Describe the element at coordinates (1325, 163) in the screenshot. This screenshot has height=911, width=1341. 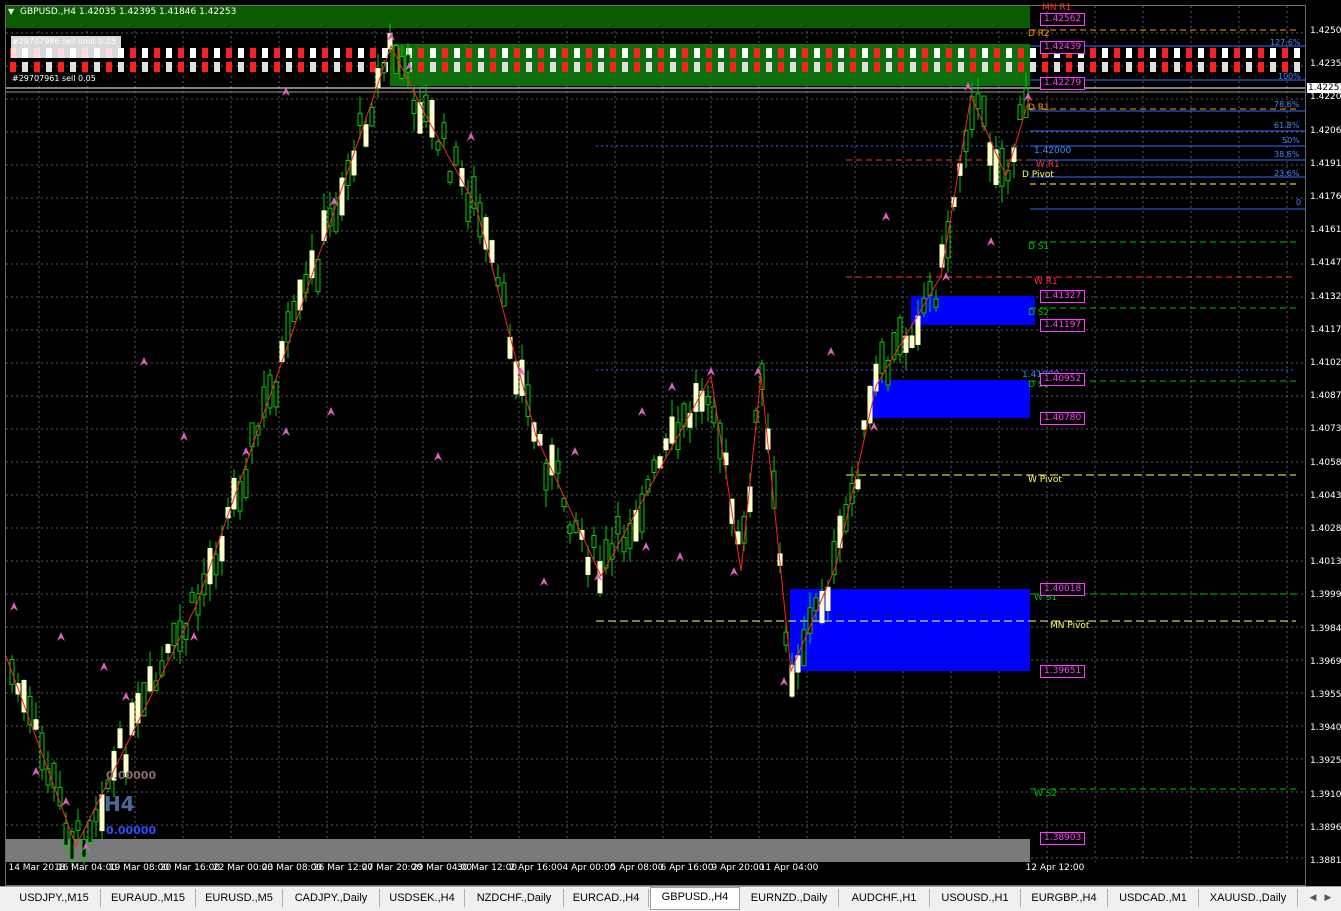
I see `price-tick: 1.41910` at that location.